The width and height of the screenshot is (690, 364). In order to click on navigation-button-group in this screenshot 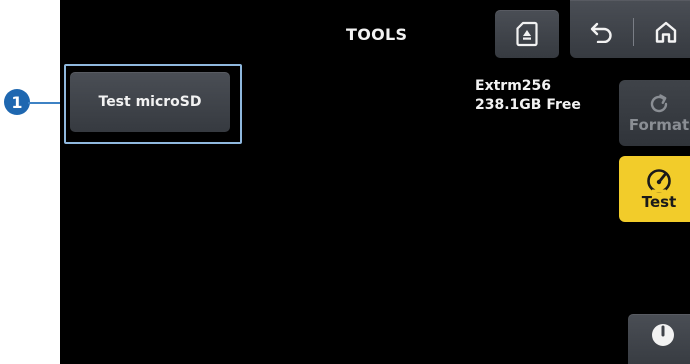, I will do `click(630, 29)`.